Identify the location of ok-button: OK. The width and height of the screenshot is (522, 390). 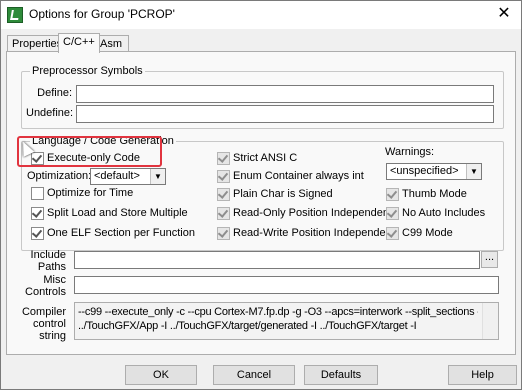
(161, 375).